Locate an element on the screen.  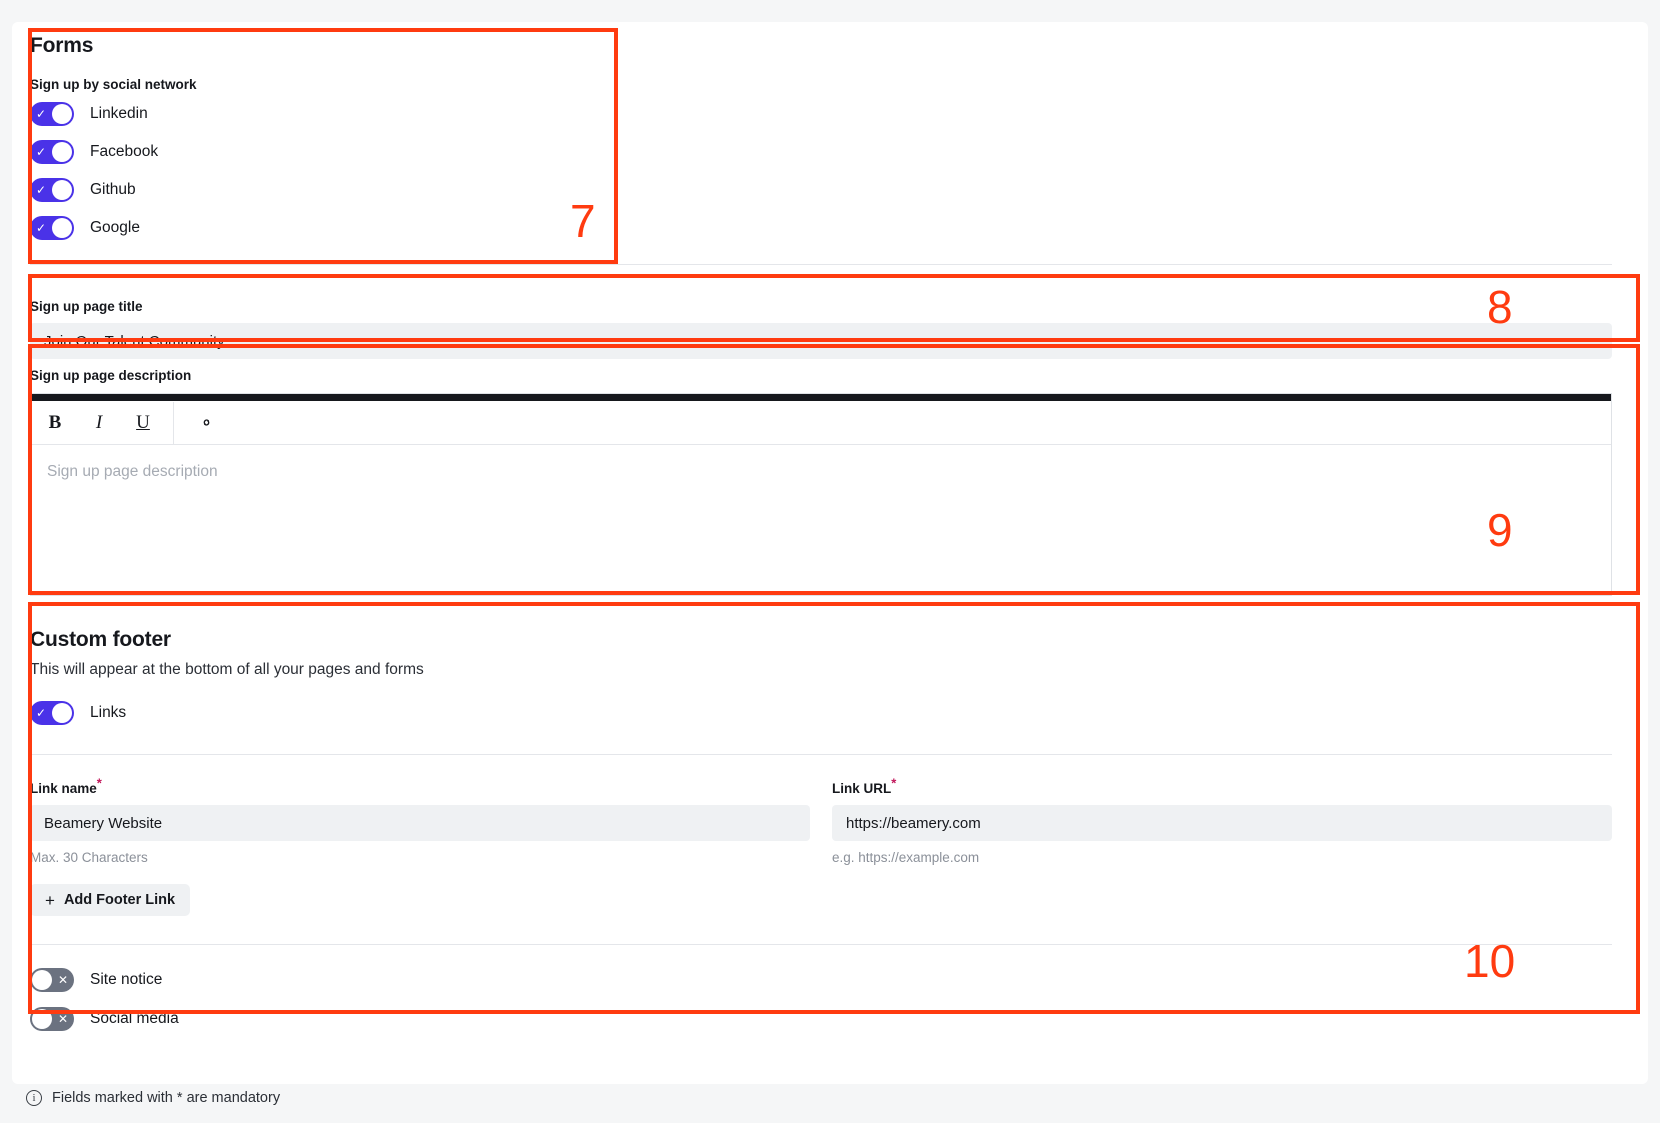
toggle-switch-facebook: ✓ is located at coordinates (52, 152).